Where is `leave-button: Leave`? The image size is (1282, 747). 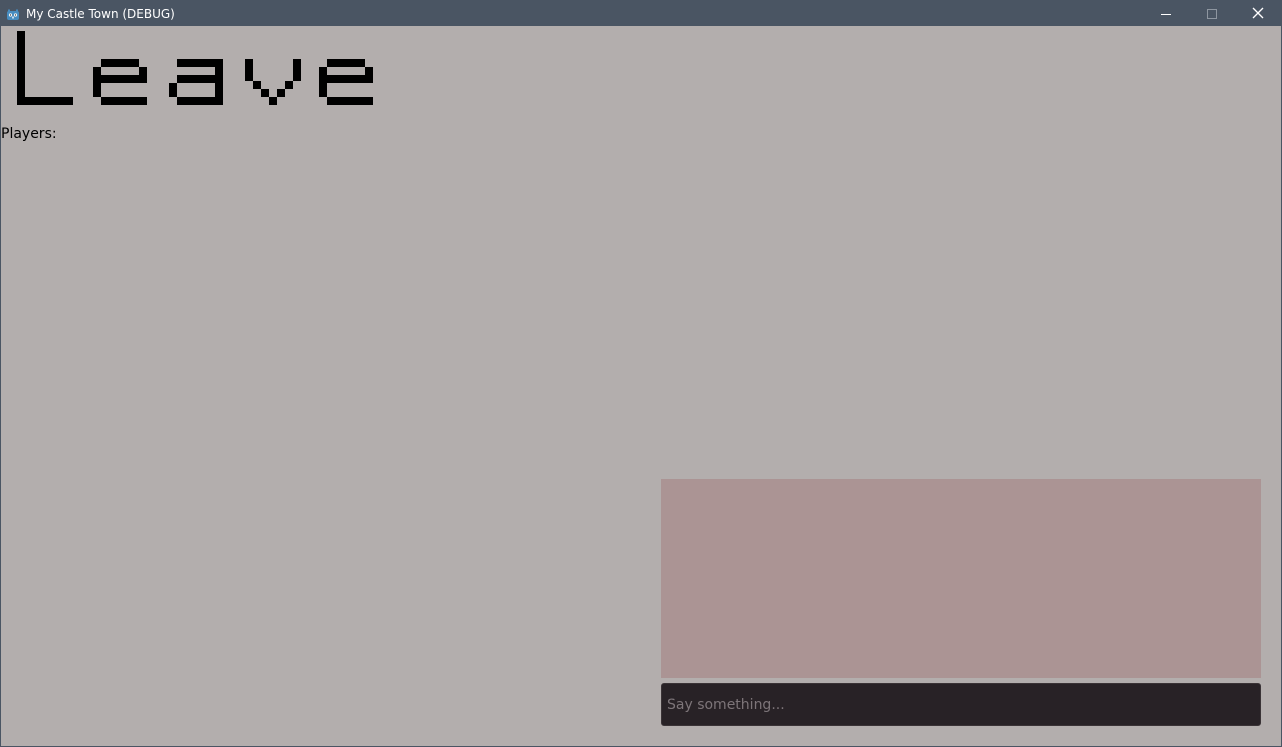
leave-button: Leave is located at coordinates (194, 68).